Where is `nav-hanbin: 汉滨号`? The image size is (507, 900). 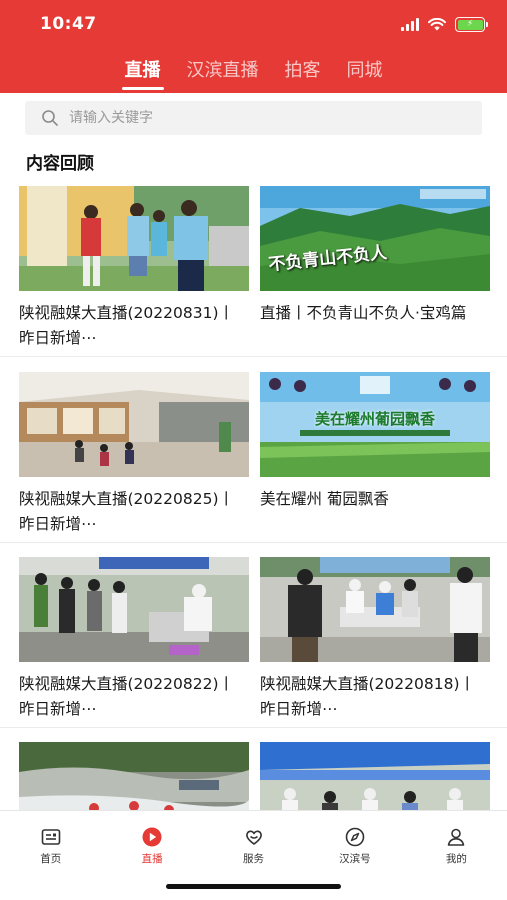 nav-hanbin: 汉滨号 is located at coordinates (354, 841).